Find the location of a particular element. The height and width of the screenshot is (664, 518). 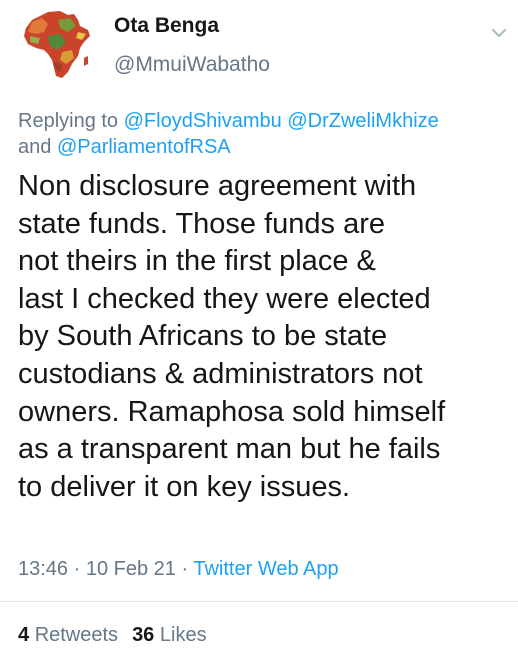

reply-joiner: and is located at coordinates (35, 147).